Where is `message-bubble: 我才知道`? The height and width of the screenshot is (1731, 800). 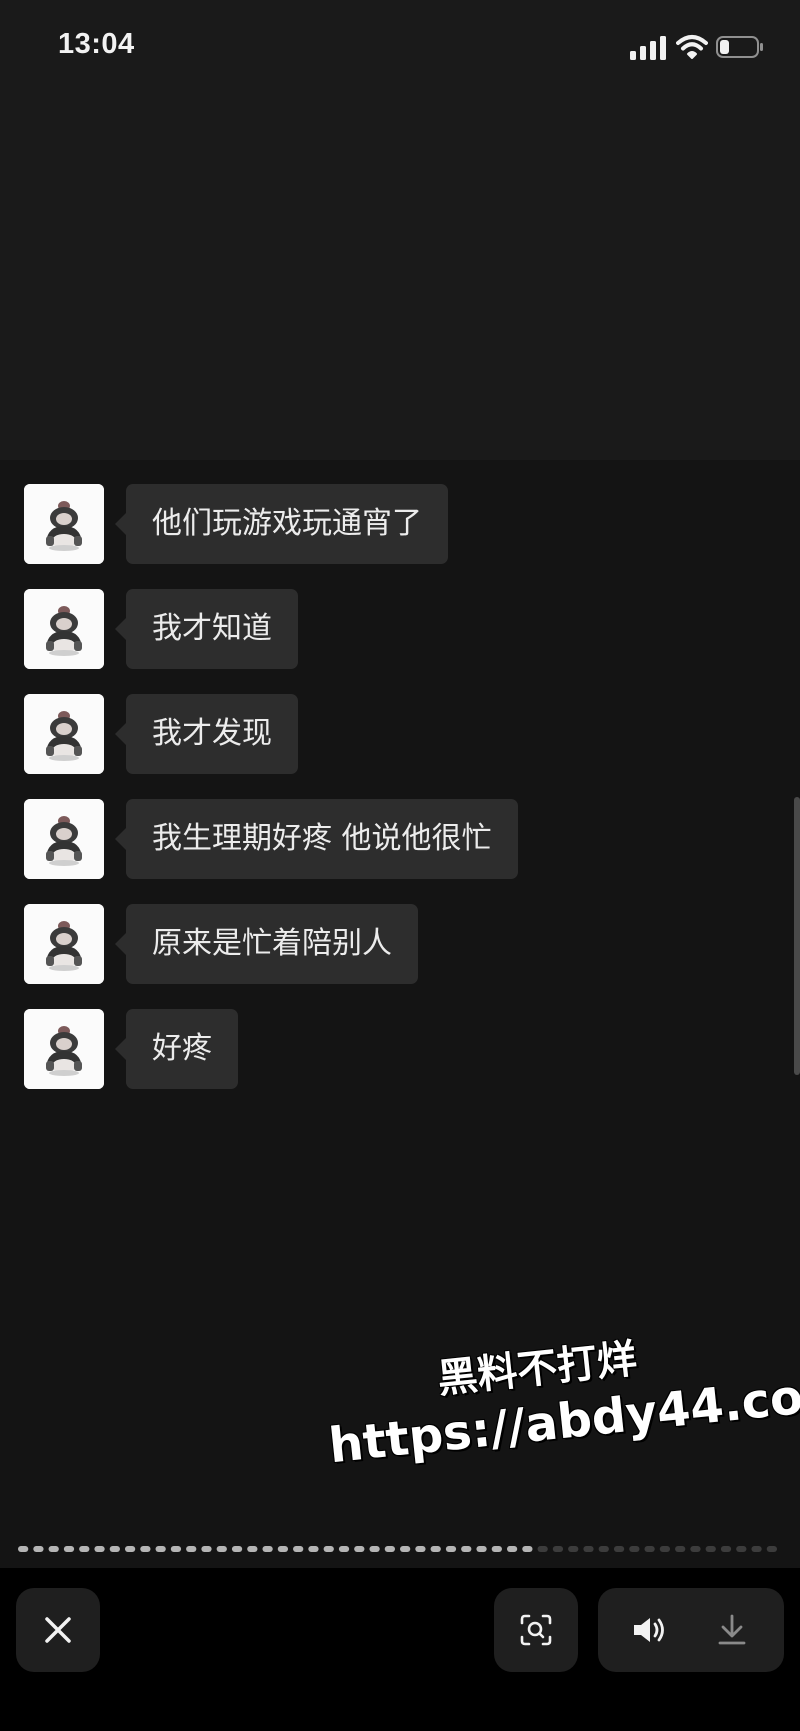 message-bubble: 我才知道 is located at coordinates (206, 629).